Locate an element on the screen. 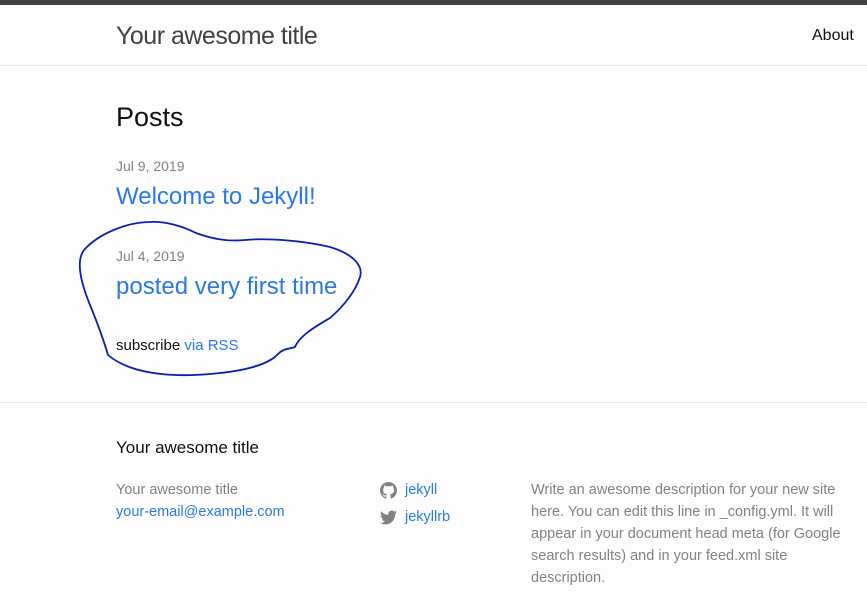 The width and height of the screenshot is (867, 597). site-title-link: Your awesome title is located at coordinates (217, 36).